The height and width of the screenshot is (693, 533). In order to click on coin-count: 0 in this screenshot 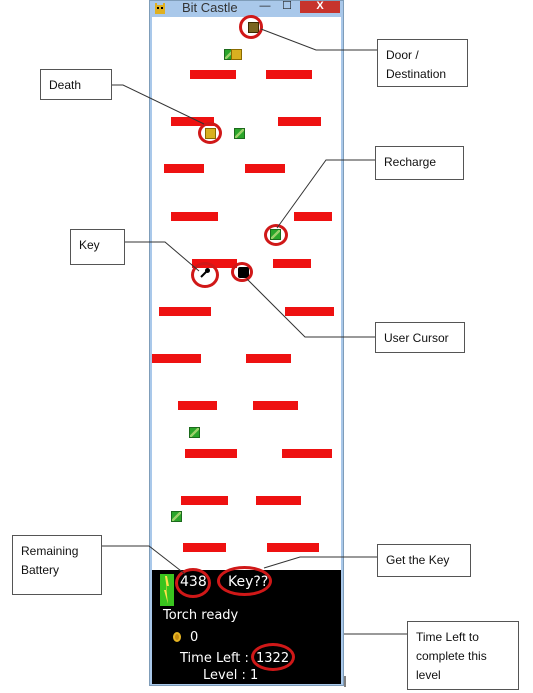, I will do `click(194, 637)`.